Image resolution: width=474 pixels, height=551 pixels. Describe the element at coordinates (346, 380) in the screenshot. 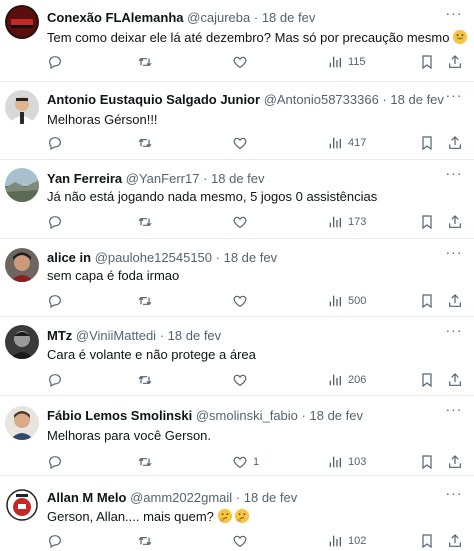

I see `views-button: 206` at that location.